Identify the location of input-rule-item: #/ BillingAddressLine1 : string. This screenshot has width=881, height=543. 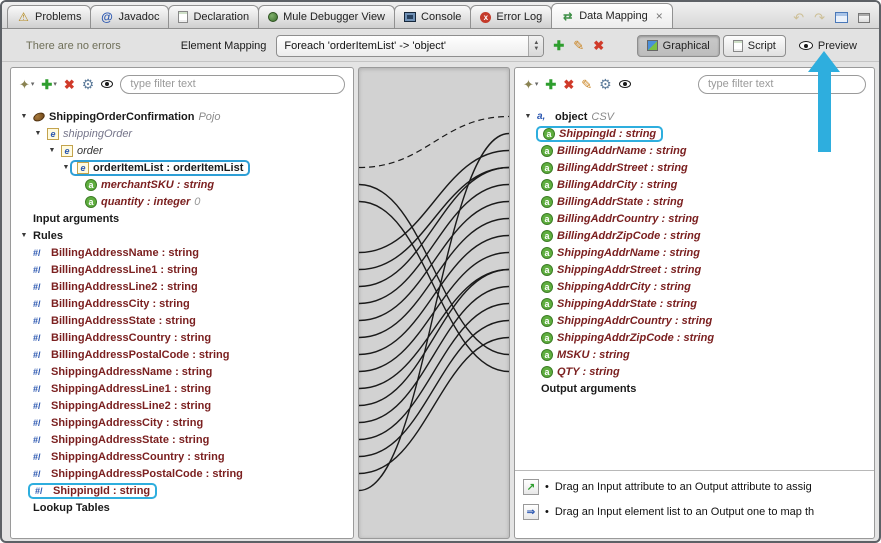
(182, 269).